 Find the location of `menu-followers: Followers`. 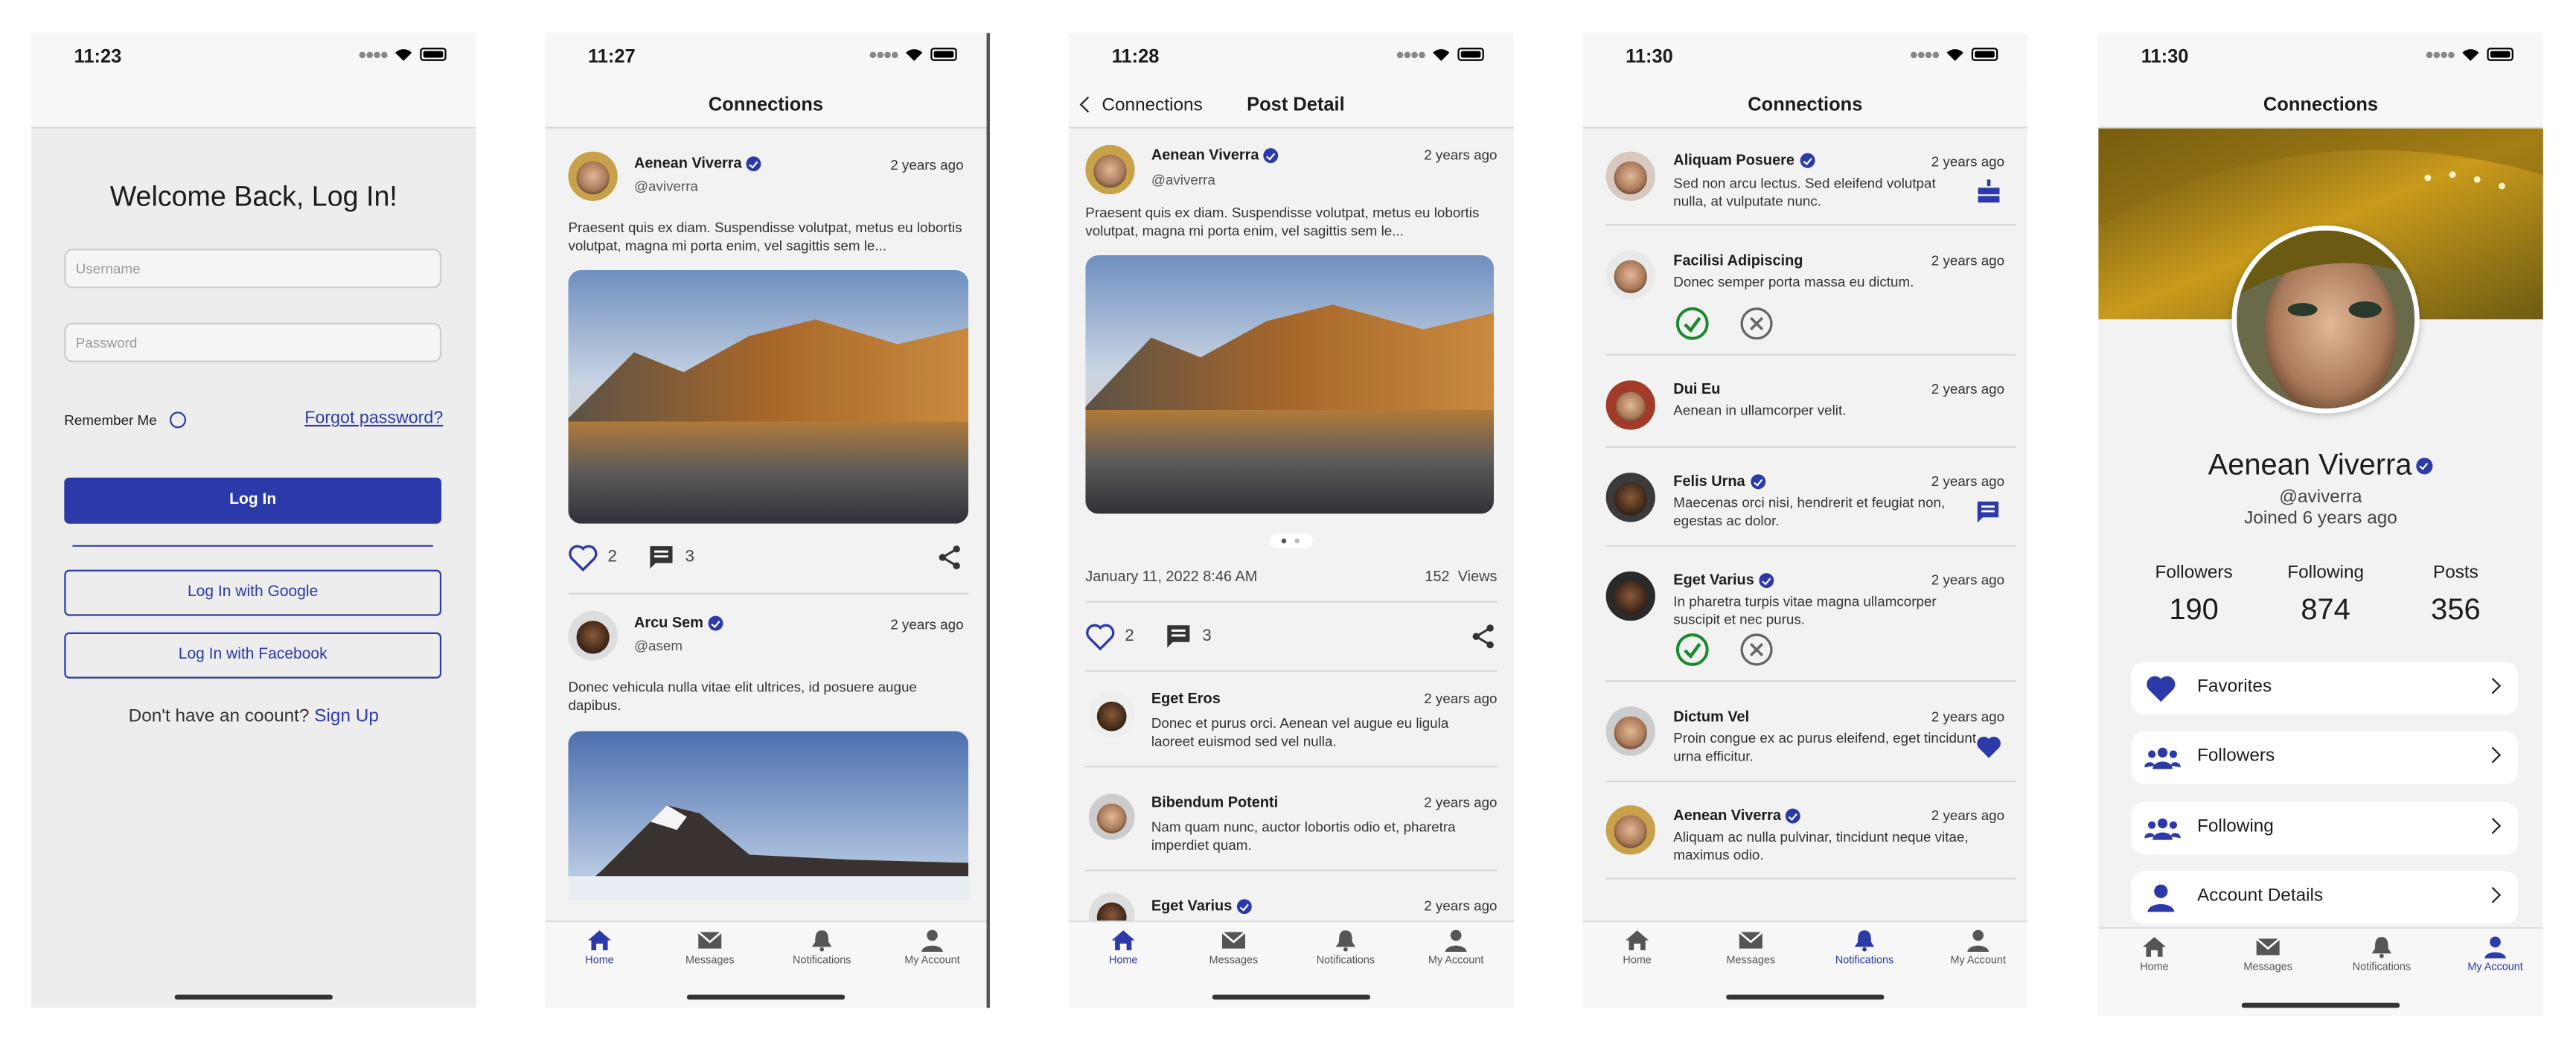

menu-followers: Followers is located at coordinates (2325, 757).